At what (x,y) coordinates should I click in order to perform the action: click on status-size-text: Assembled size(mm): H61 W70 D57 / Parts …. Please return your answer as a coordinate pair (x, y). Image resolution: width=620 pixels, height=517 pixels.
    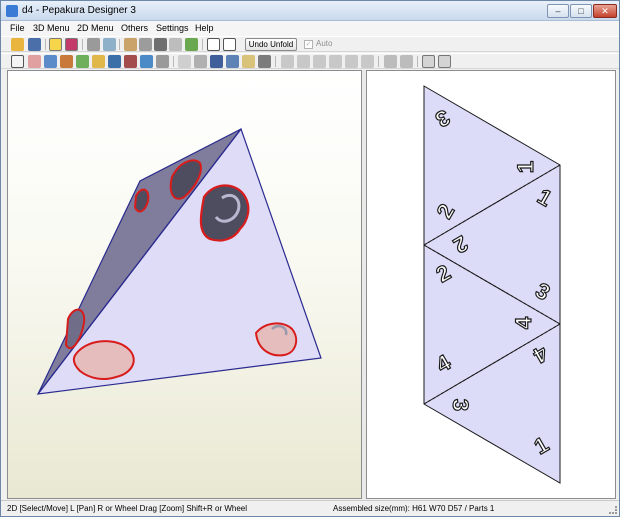
    Looking at the image, I should click on (414, 508).